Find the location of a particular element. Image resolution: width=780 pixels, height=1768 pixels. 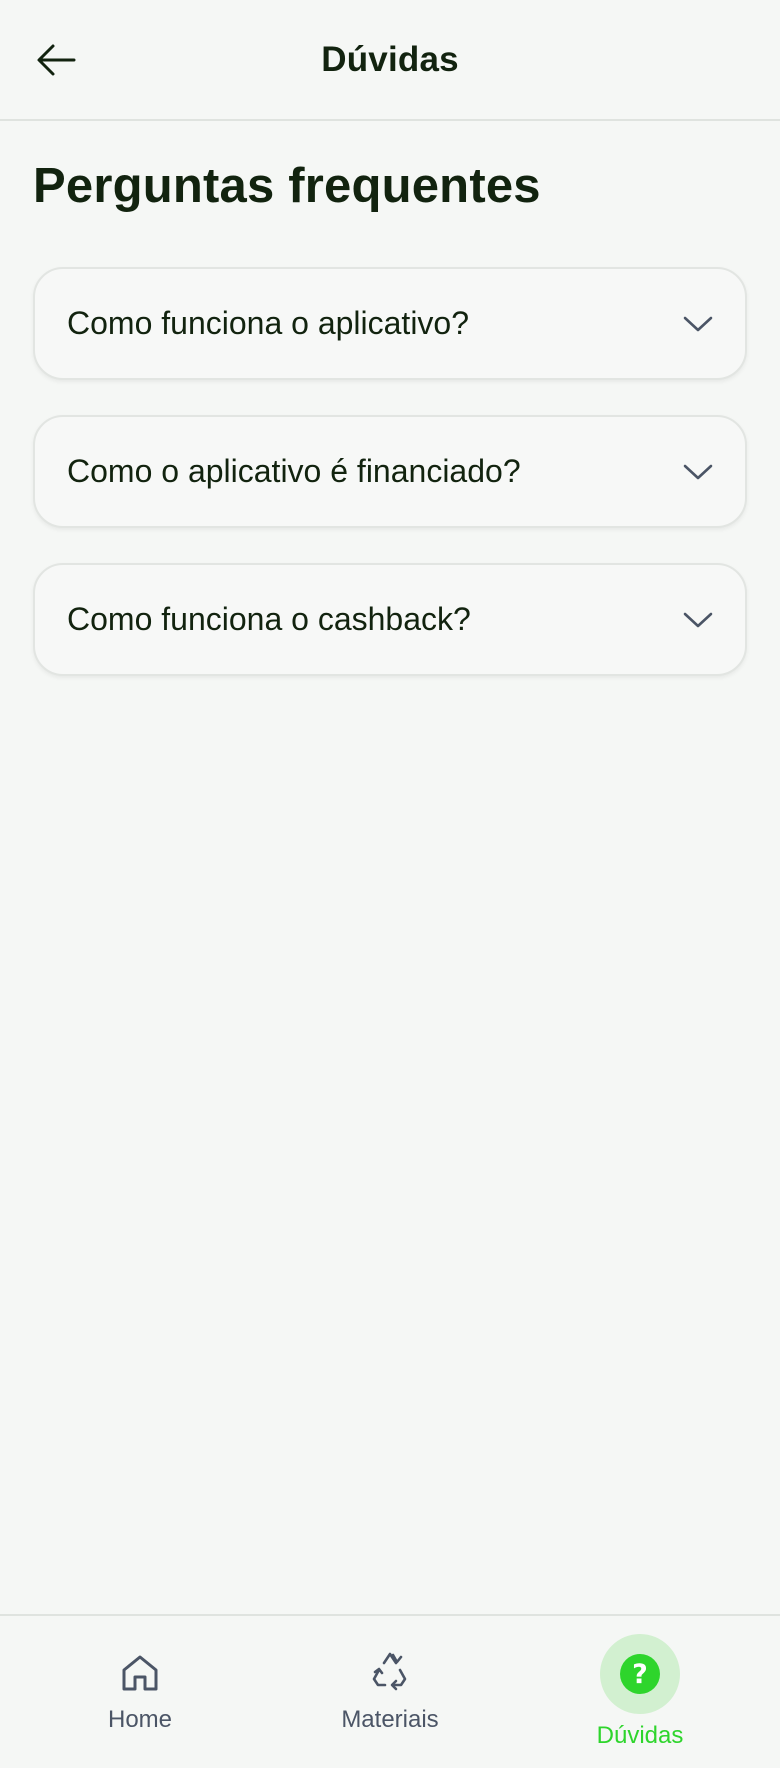

nav-label-materiais: Materiais is located at coordinates (390, 1719).